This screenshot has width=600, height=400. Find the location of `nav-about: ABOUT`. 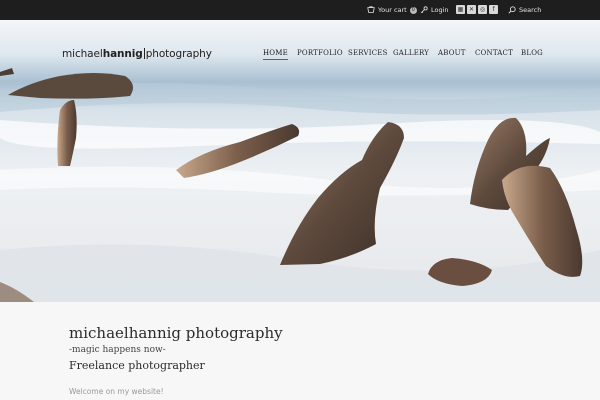

nav-about: ABOUT is located at coordinates (452, 53).